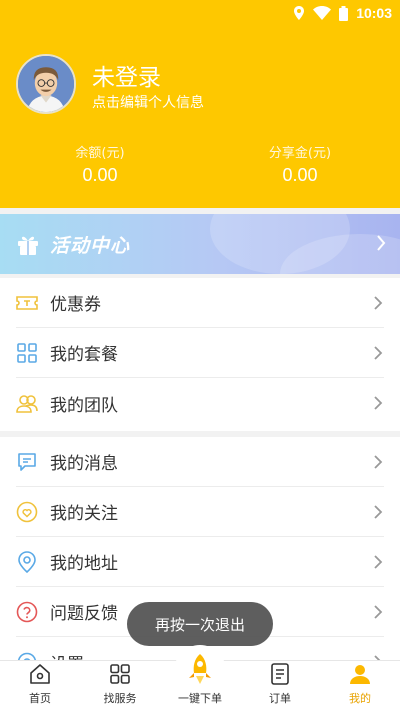 This screenshot has height=710, width=400. What do you see at coordinates (84, 405) in the screenshot?
I see `menu-item-label: 我的团队` at bounding box center [84, 405].